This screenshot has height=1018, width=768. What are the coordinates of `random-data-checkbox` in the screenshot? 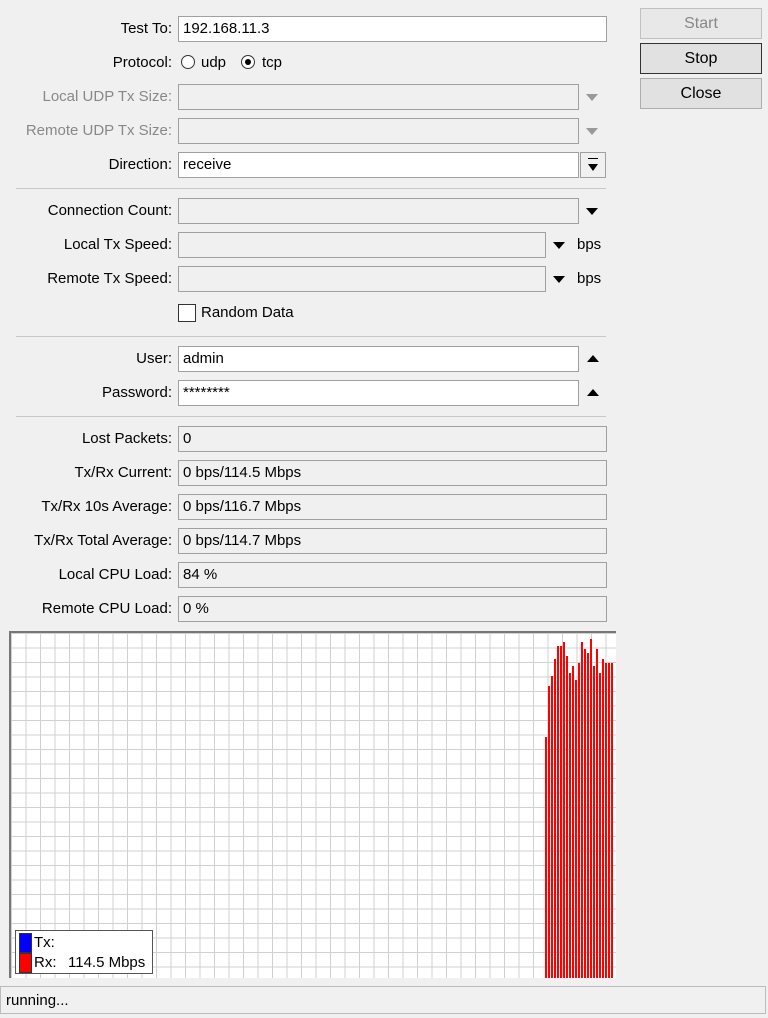 It's located at (187, 313).